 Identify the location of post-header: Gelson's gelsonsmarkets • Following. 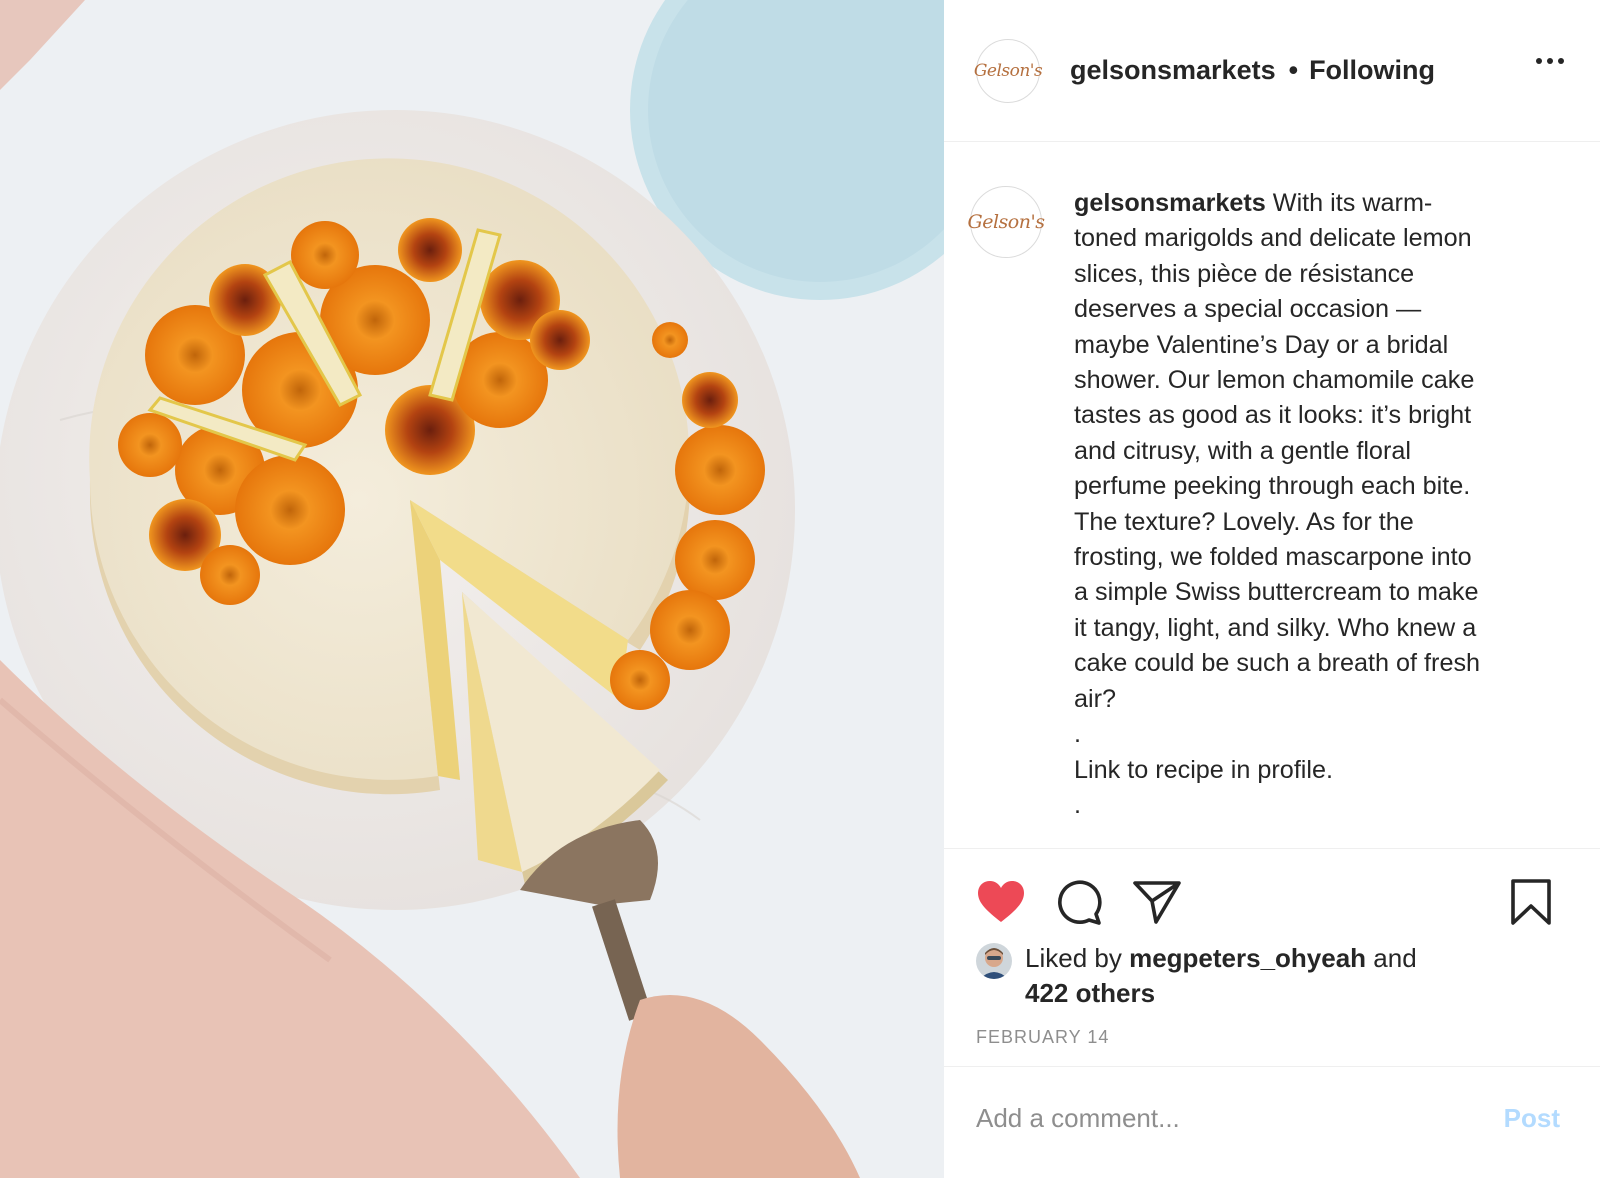
(1272, 71).